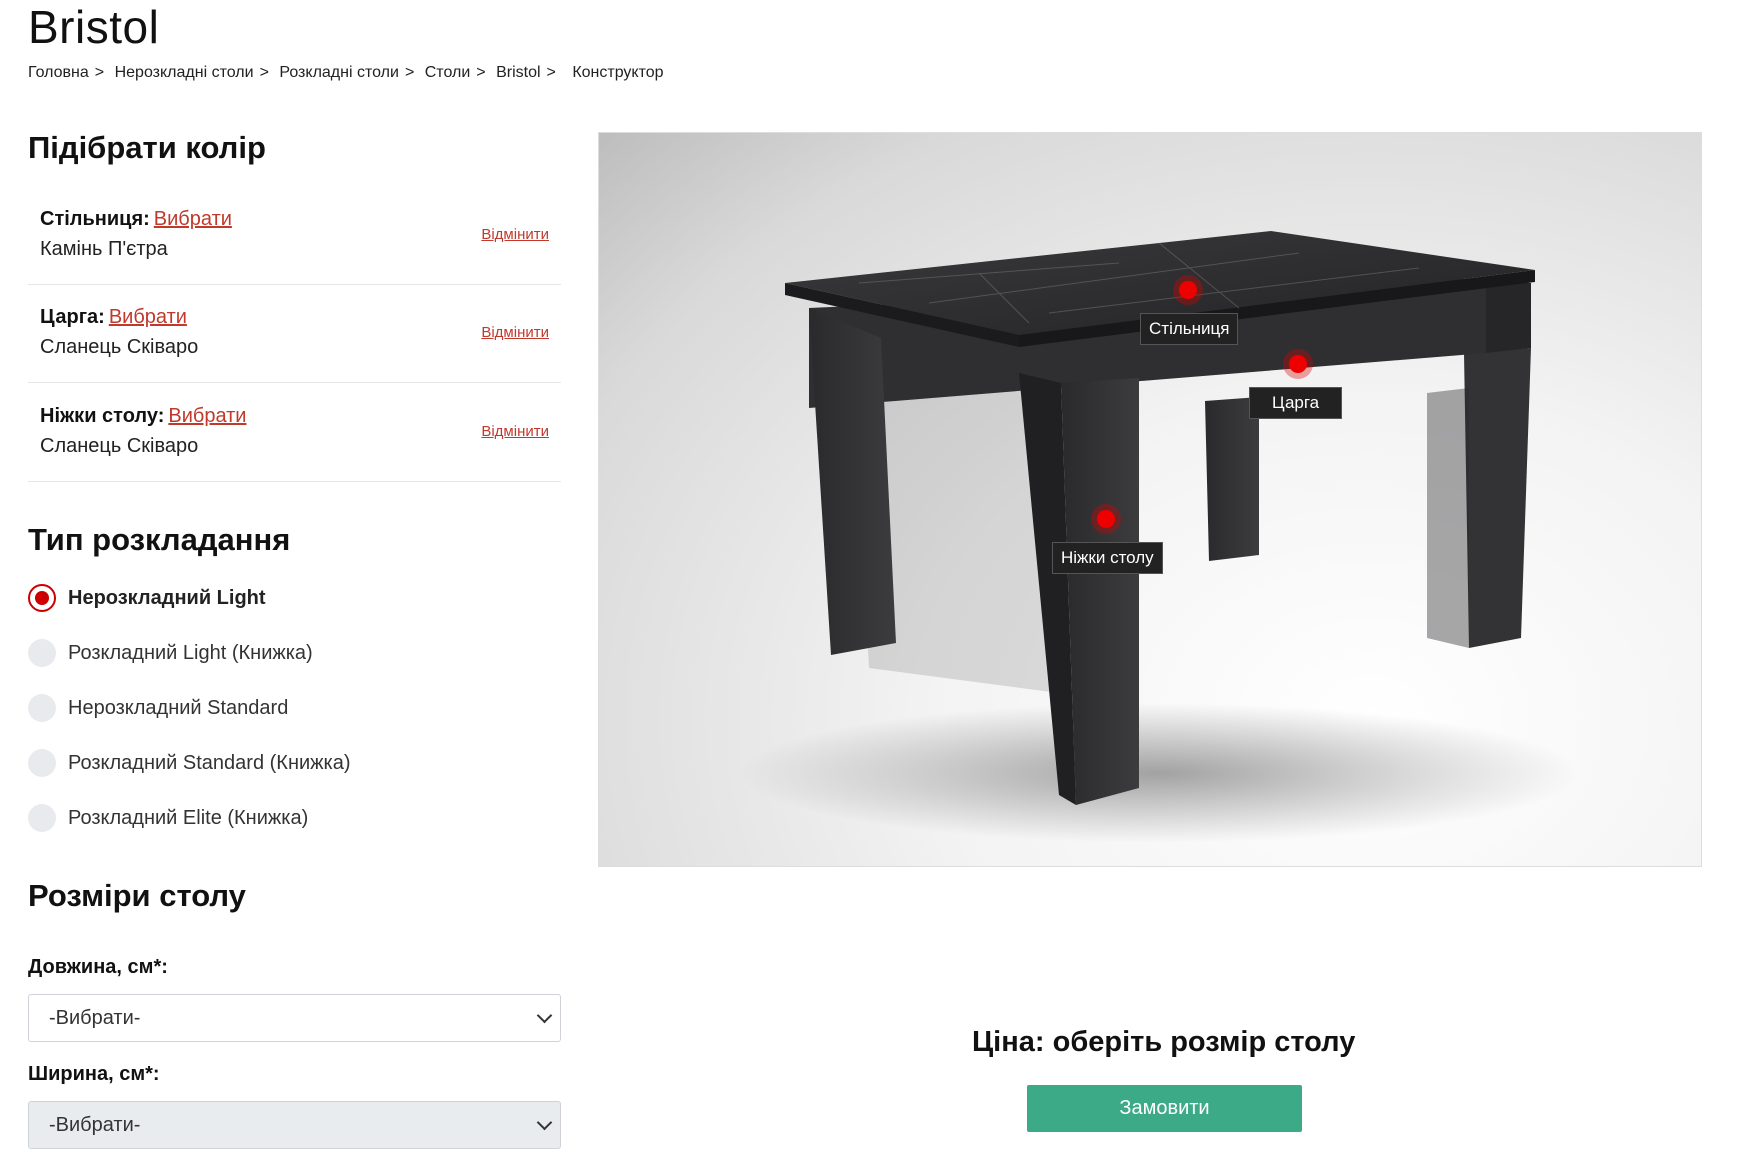 The width and height of the screenshot is (1750, 1170). Describe the element at coordinates (1448, 518) in the screenshot. I see `leg-shade` at that location.